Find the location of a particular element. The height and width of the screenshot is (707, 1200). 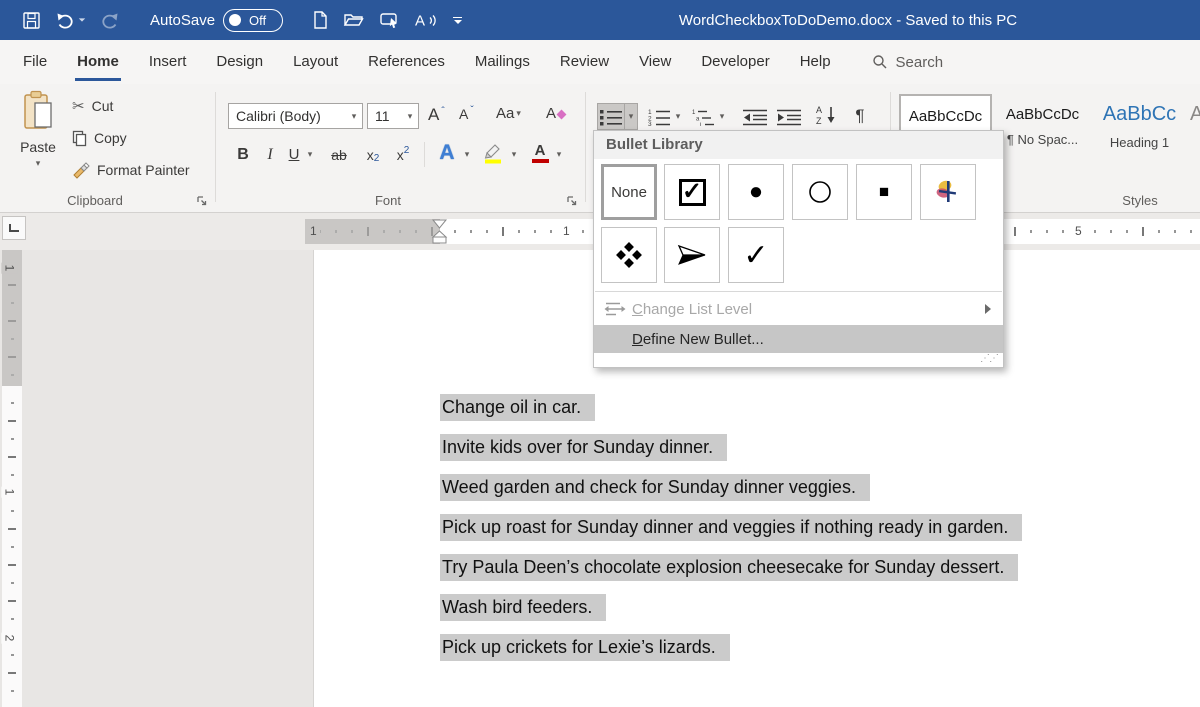

multilevel-list-icon: 1ai is located at coordinates (703, 118).